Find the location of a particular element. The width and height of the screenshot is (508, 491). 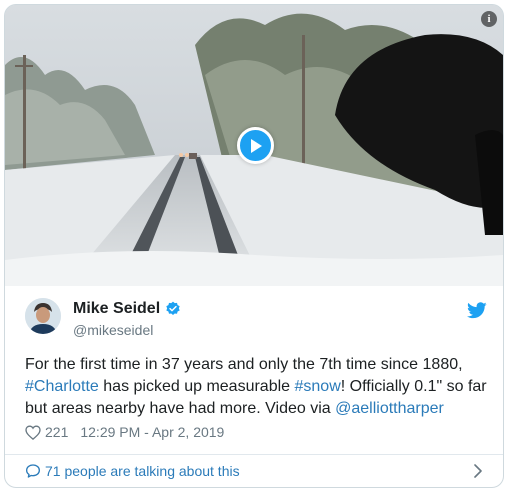

play-icon is located at coordinates (256, 145).